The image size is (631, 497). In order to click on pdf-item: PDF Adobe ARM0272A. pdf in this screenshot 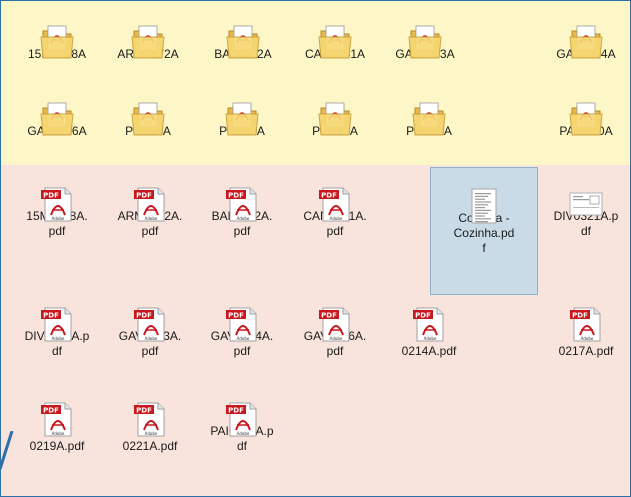, I will do `click(150, 204)`.